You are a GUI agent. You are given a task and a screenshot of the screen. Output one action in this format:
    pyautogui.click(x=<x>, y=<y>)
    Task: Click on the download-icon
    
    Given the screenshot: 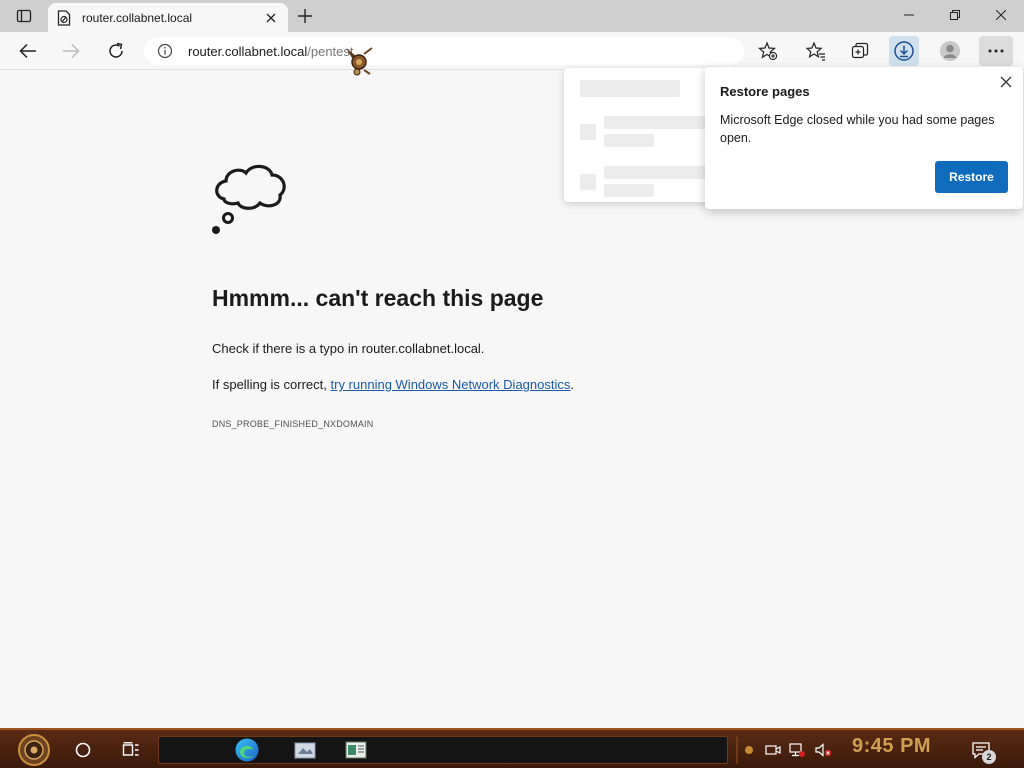 What is the action you would take?
    pyautogui.click(x=904, y=51)
    